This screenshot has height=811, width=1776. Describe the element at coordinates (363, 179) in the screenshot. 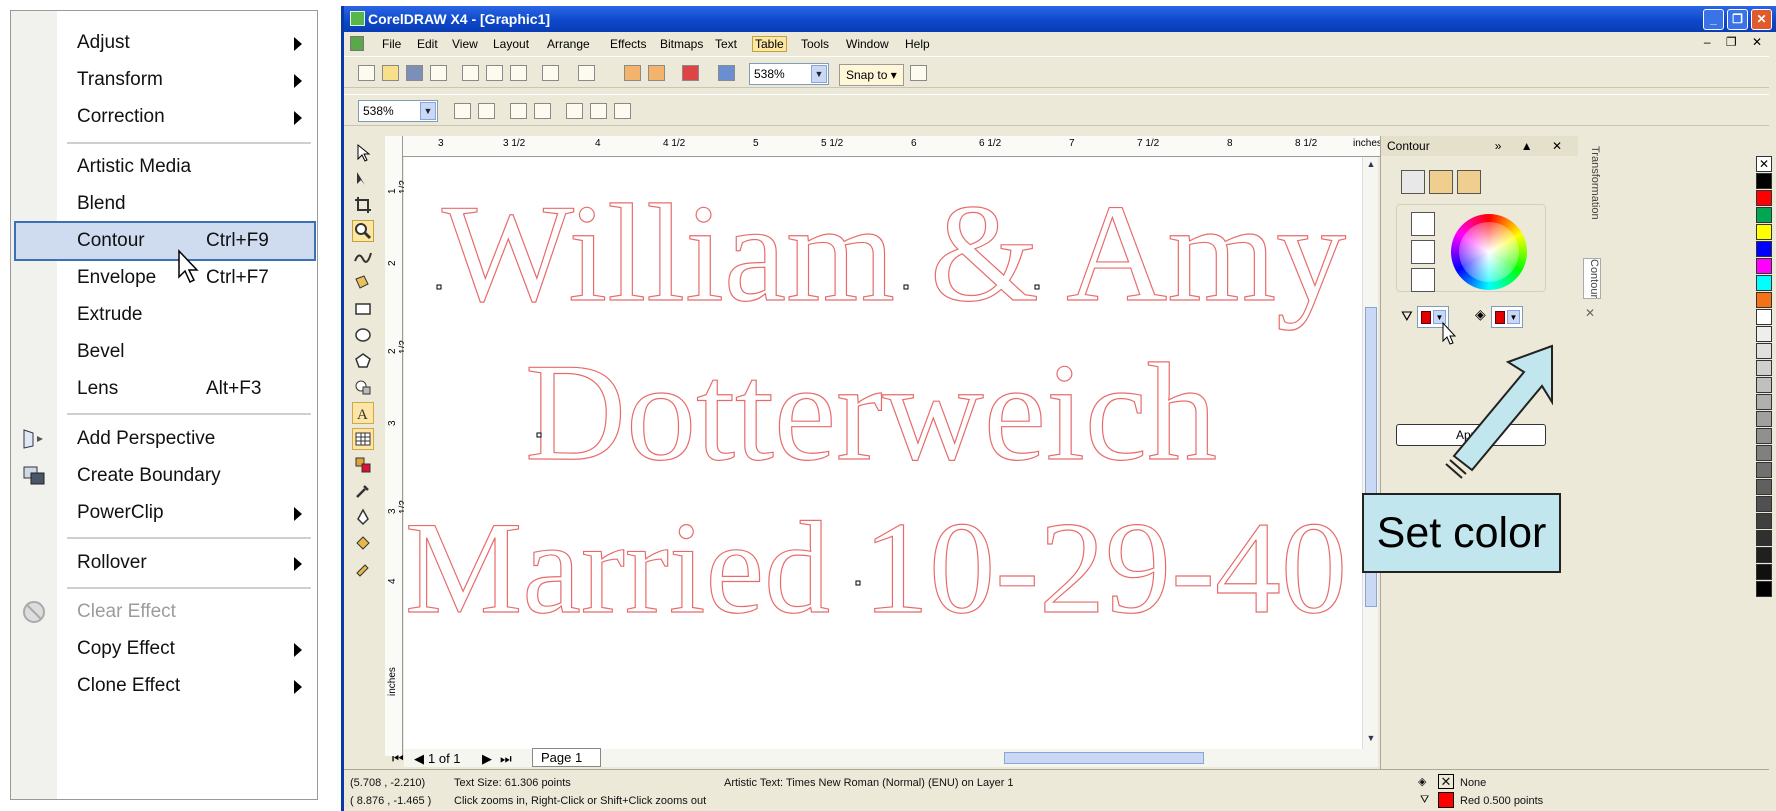

I see `shape-tool-icon` at that location.